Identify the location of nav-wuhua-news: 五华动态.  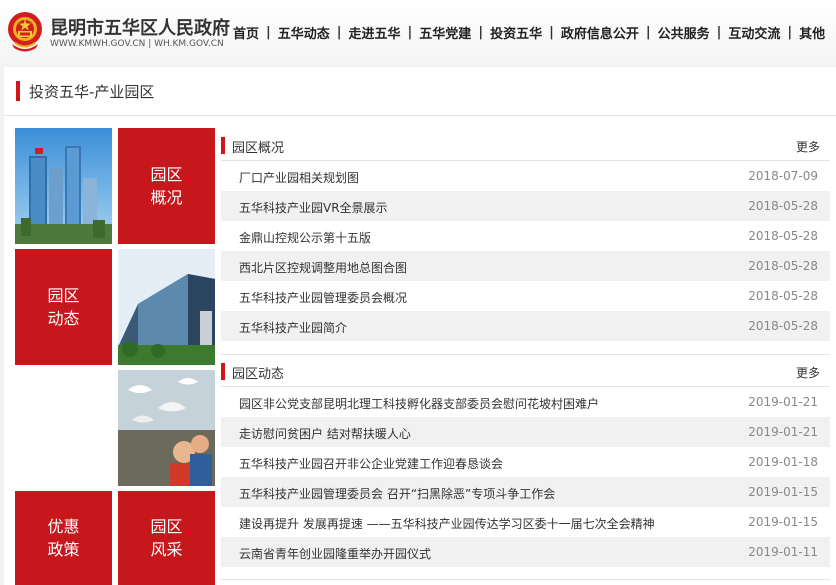
(304, 32).